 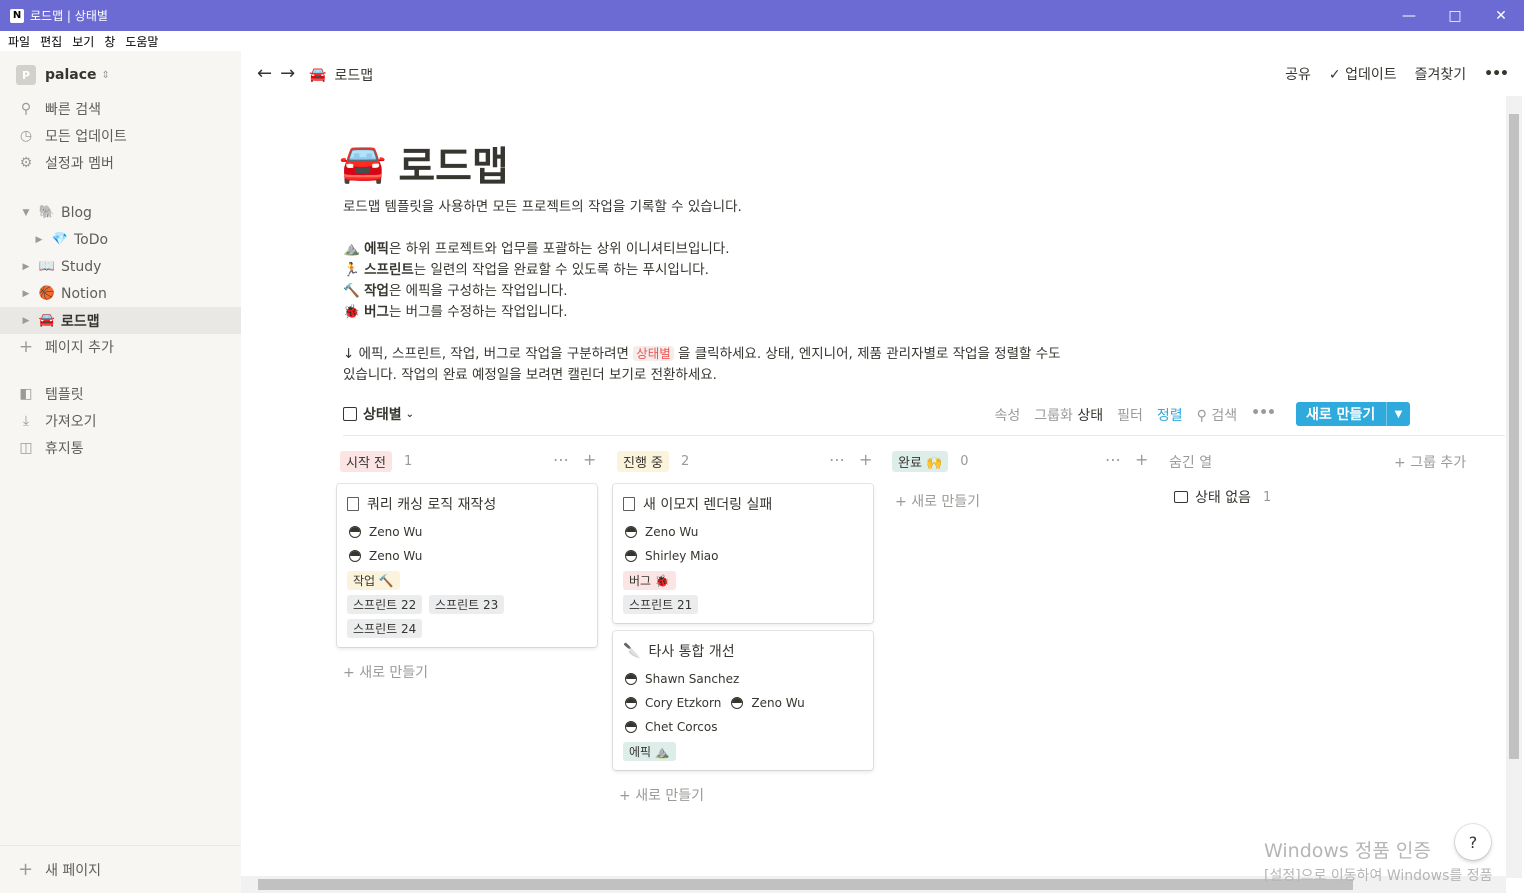 I want to click on new-page-button: + 새 페이지, so click(x=120, y=869).